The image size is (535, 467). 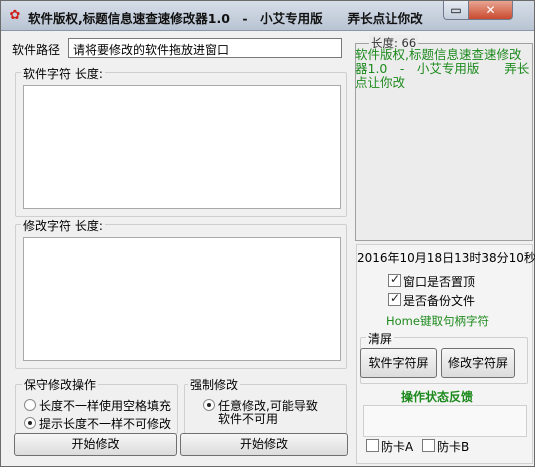 What do you see at coordinates (95, 444) in the screenshot?
I see `conservative-start-button: 开始修改` at bounding box center [95, 444].